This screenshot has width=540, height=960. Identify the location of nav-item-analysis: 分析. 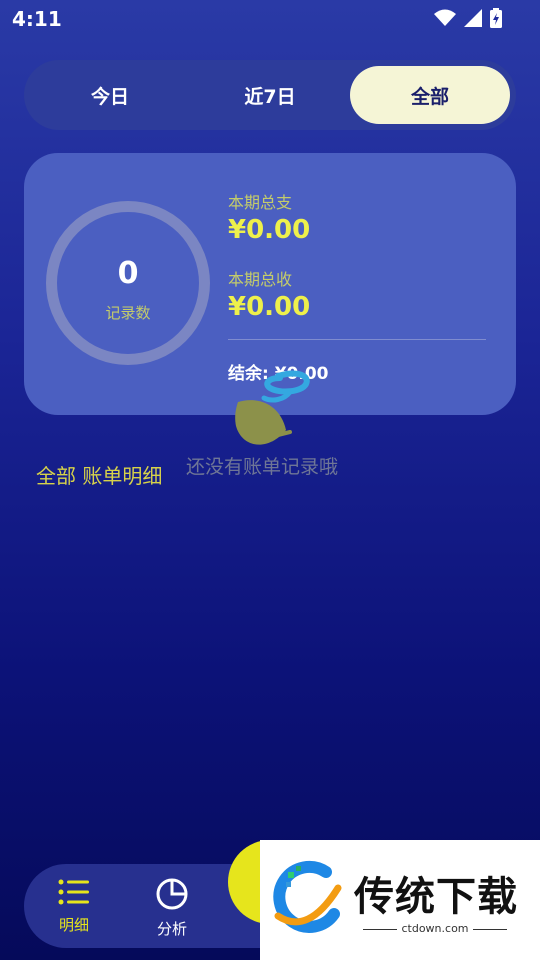
(172, 908).